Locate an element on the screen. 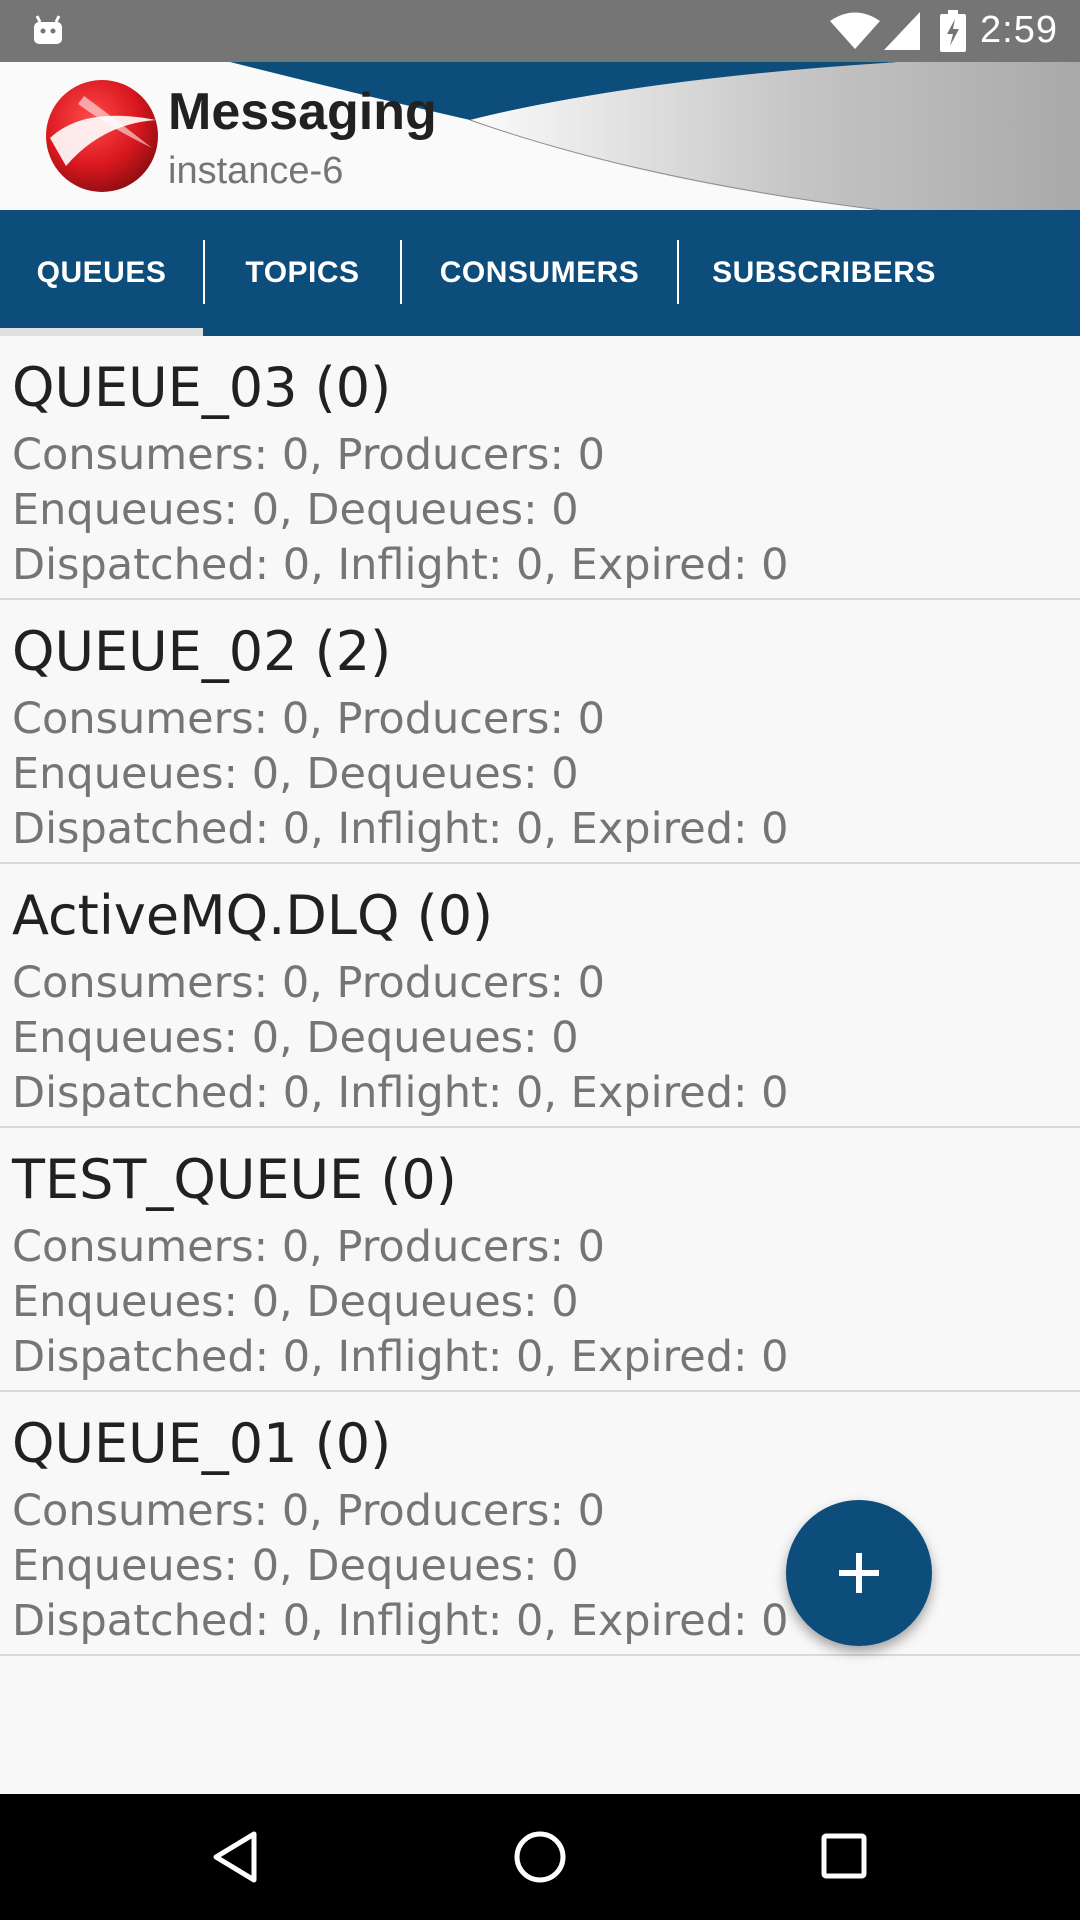  queue-name: QUEUE_03 (0) is located at coordinates (202, 387).